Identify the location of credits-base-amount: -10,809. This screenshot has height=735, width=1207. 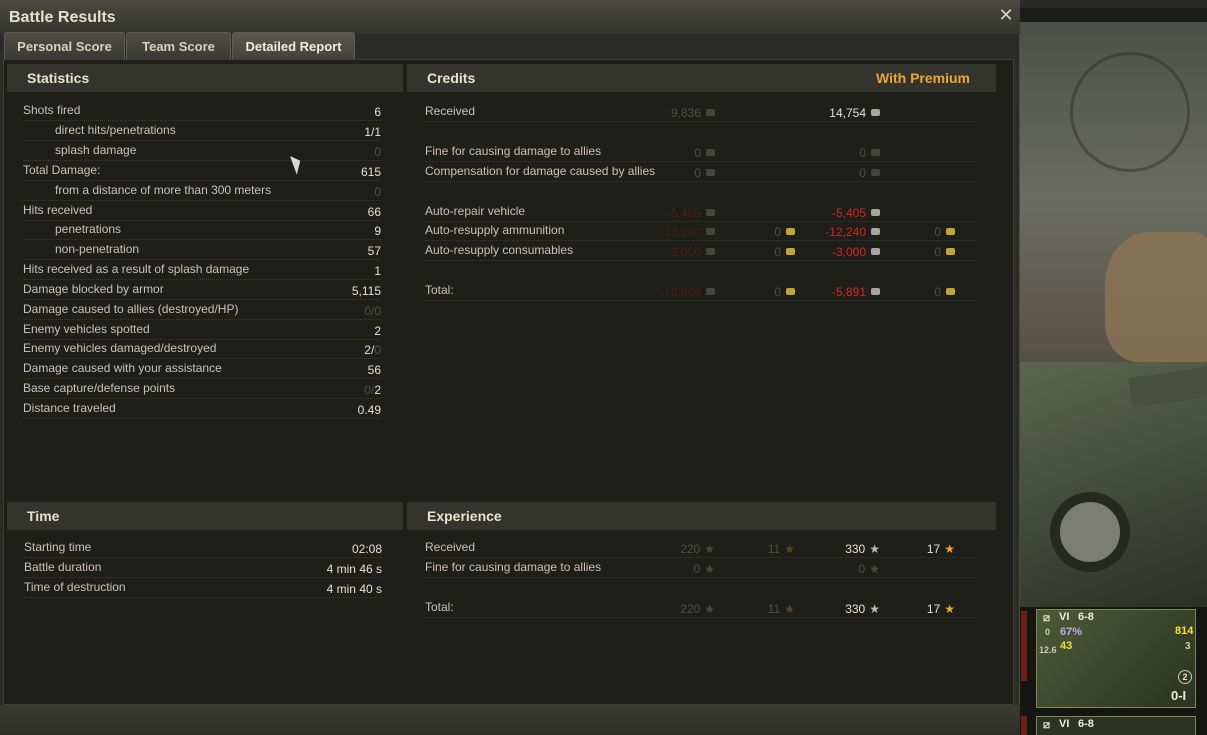
(680, 292).